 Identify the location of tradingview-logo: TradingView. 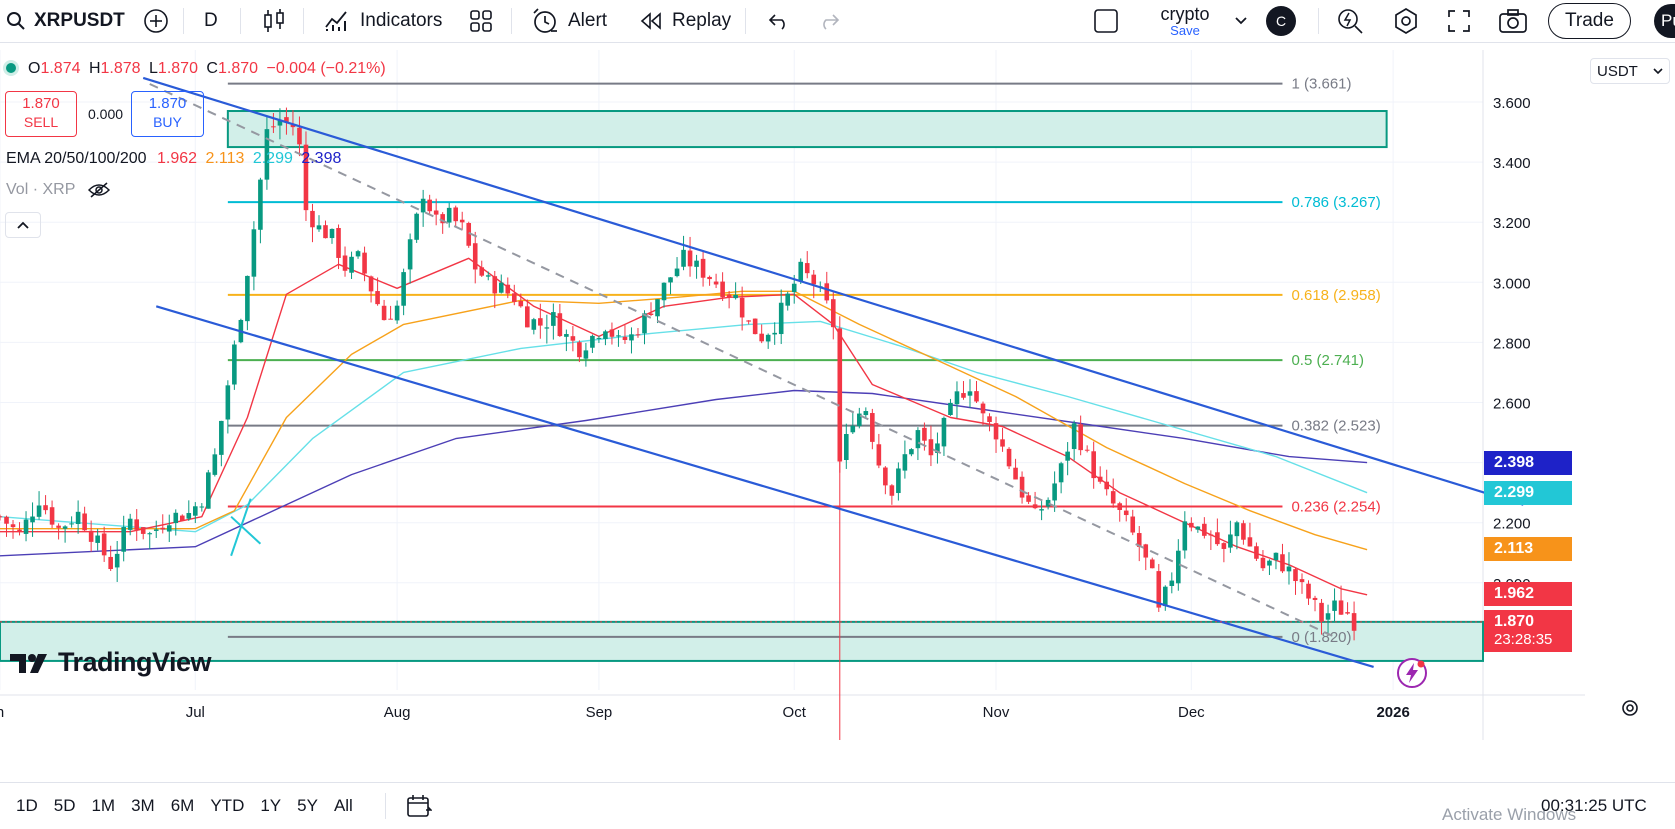
(111, 662).